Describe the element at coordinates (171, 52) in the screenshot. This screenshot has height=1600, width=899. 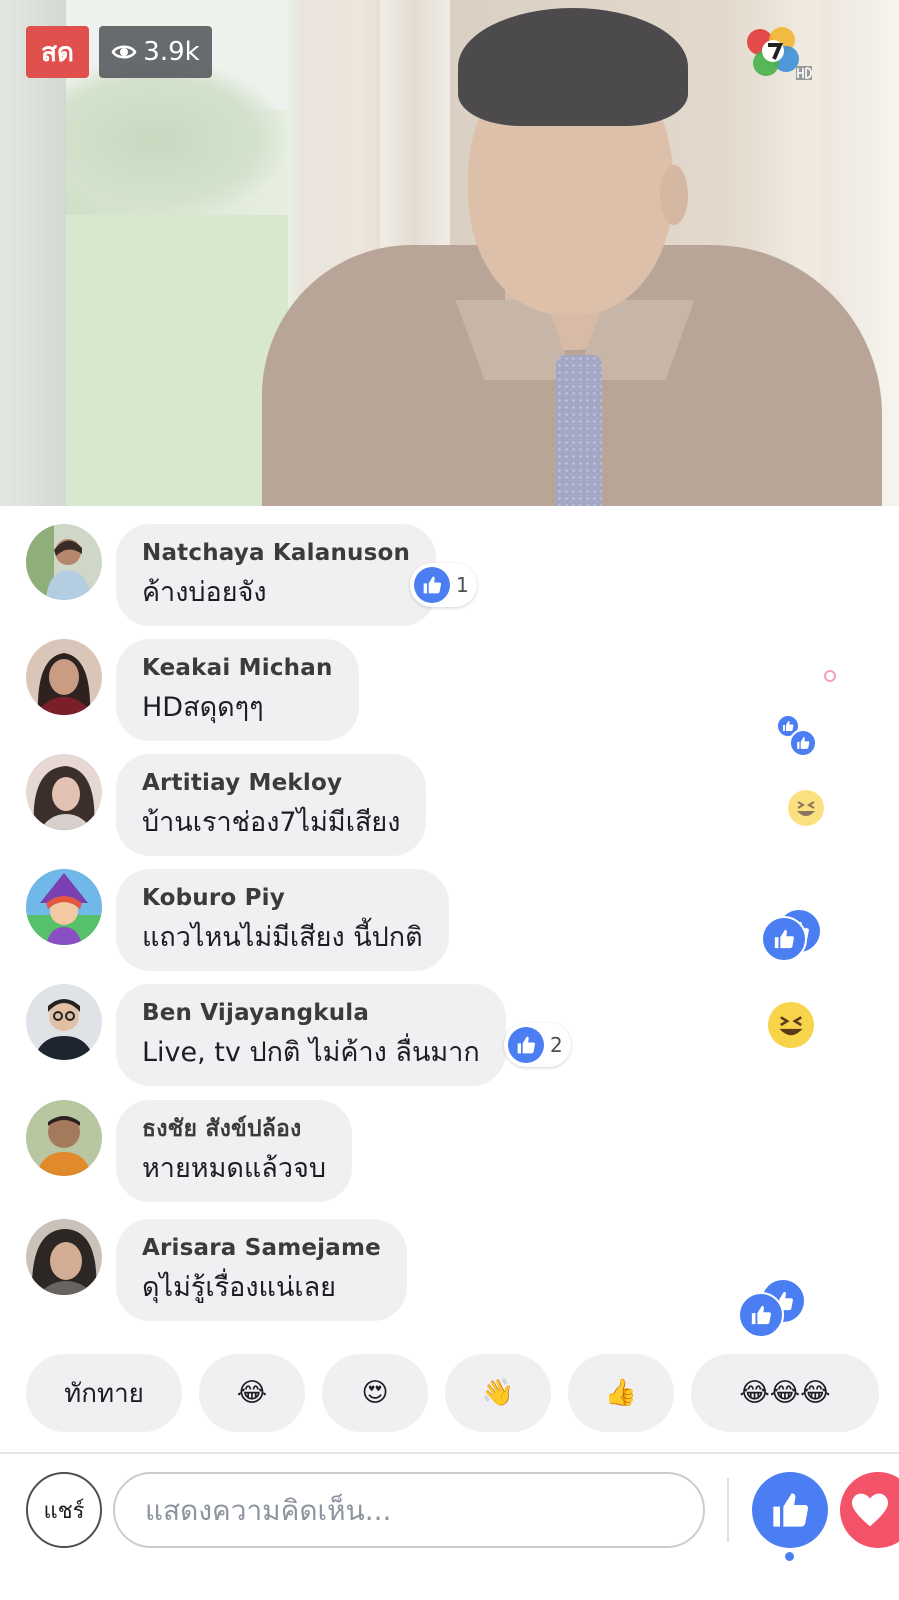
I see `viewer-count: 3.9k` at that location.